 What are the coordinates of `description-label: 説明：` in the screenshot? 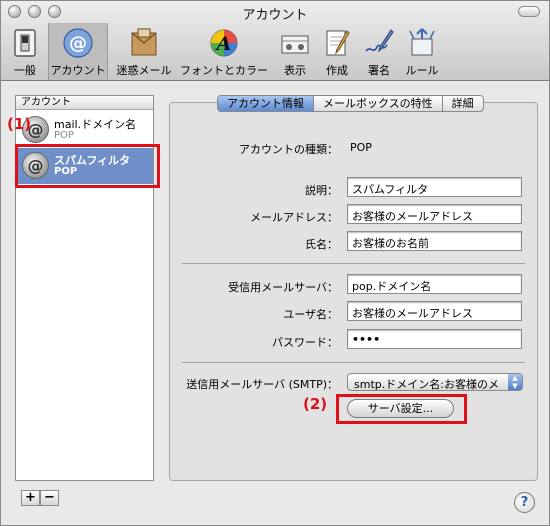 It's located at (321, 190).